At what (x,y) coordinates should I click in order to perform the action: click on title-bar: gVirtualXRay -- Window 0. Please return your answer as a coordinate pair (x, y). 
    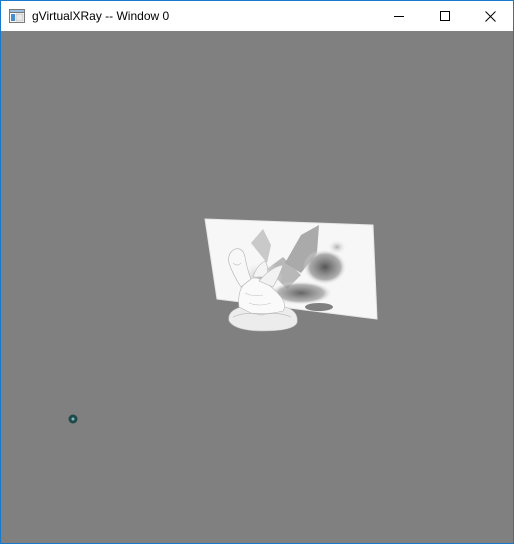
    Looking at the image, I should click on (257, 16).